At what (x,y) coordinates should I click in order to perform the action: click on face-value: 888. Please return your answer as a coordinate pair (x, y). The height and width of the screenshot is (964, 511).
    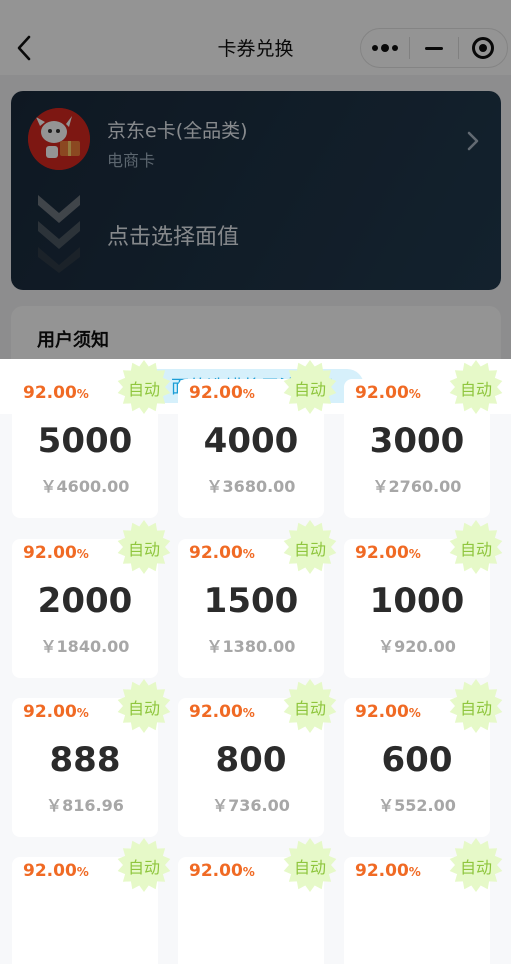
    Looking at the image, I should click on (85, 760).